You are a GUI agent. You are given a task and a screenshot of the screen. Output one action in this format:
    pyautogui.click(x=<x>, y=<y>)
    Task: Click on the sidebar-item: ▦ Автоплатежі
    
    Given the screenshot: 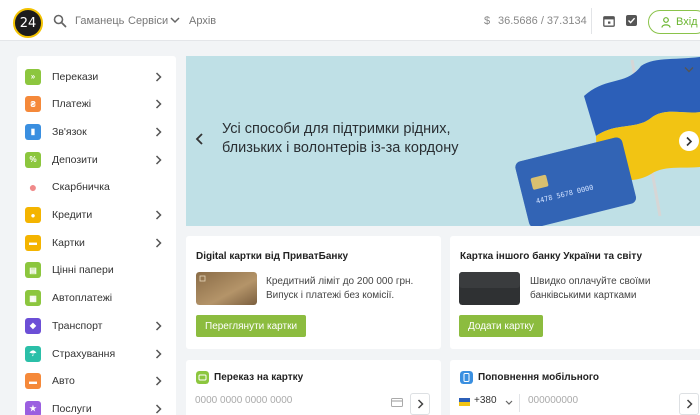 What is the action you would take?
    pyautogui.click(x=96, y=298)
    